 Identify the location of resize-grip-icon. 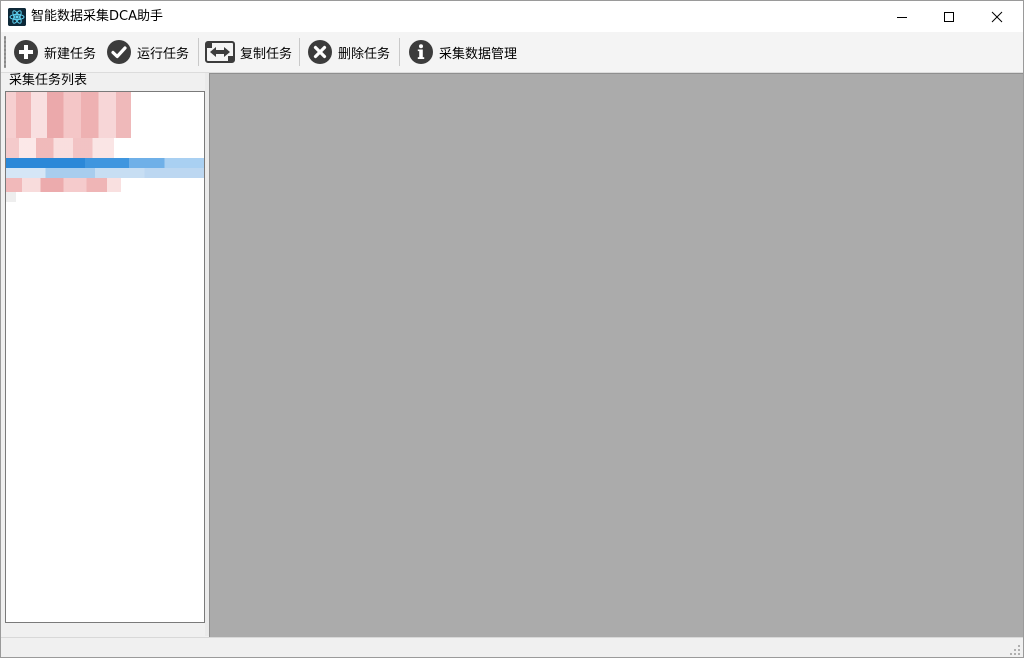
(1015, 650).